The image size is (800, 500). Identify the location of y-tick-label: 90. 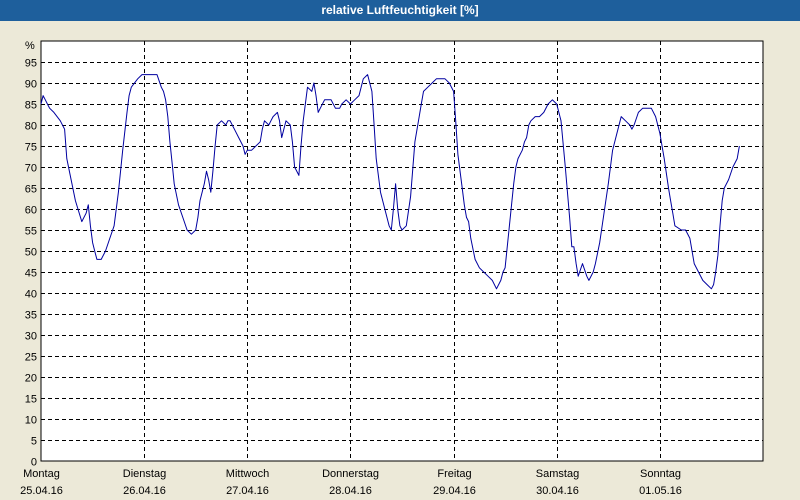
(31, 85).